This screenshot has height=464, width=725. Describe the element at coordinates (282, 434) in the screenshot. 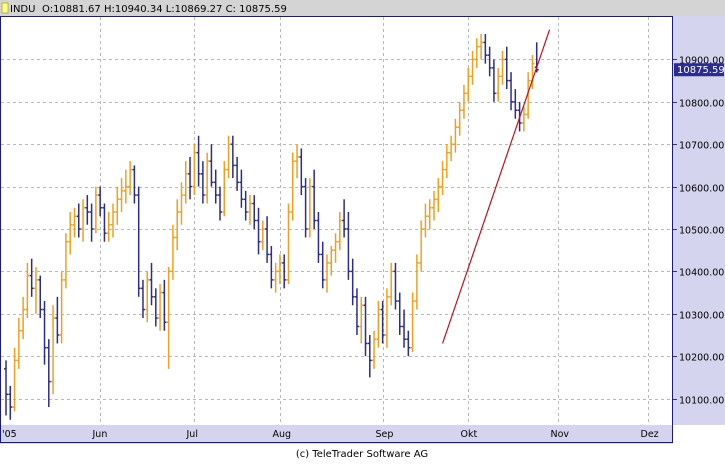

I see `x-tick-label: Aug` at that location.